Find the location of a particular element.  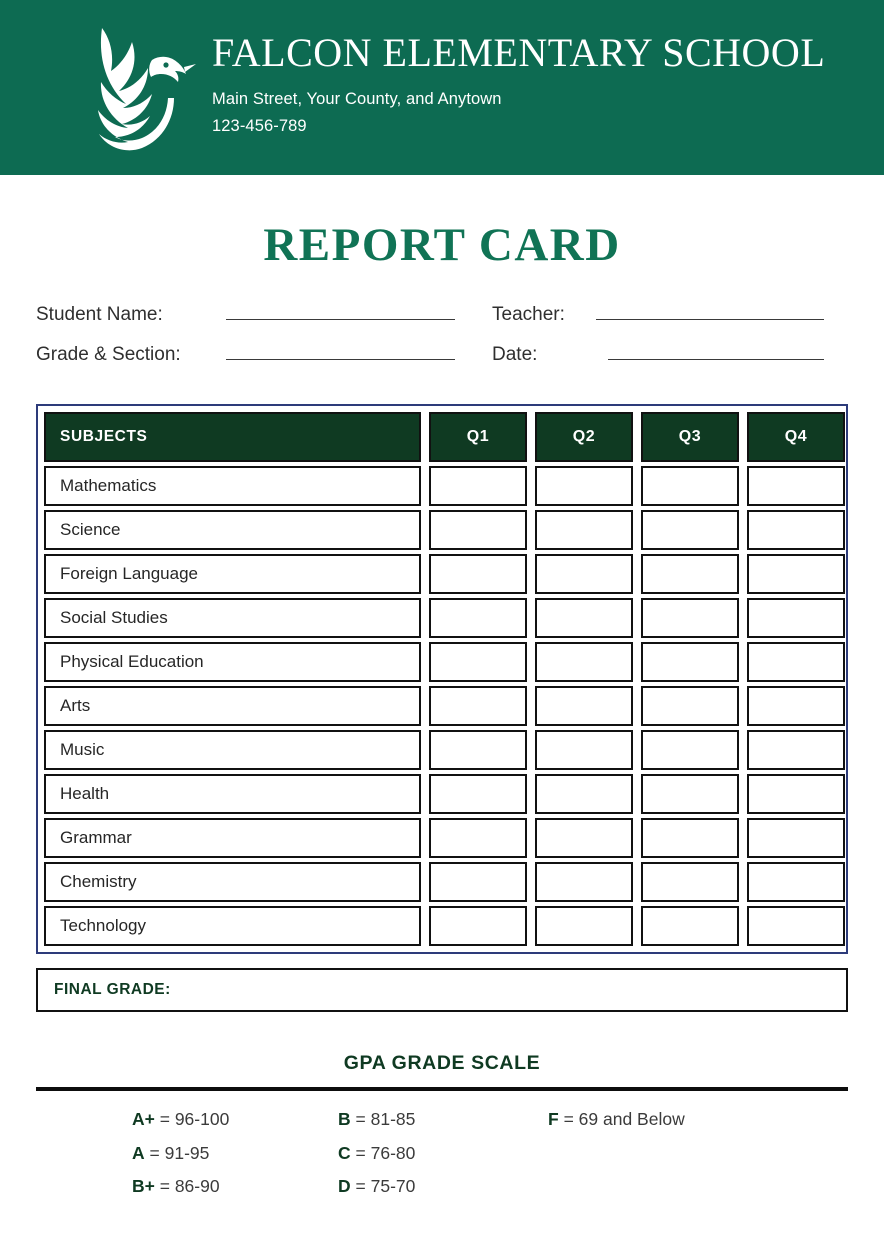

teacher-label: Teacher: is located at coordinates (528, 314).